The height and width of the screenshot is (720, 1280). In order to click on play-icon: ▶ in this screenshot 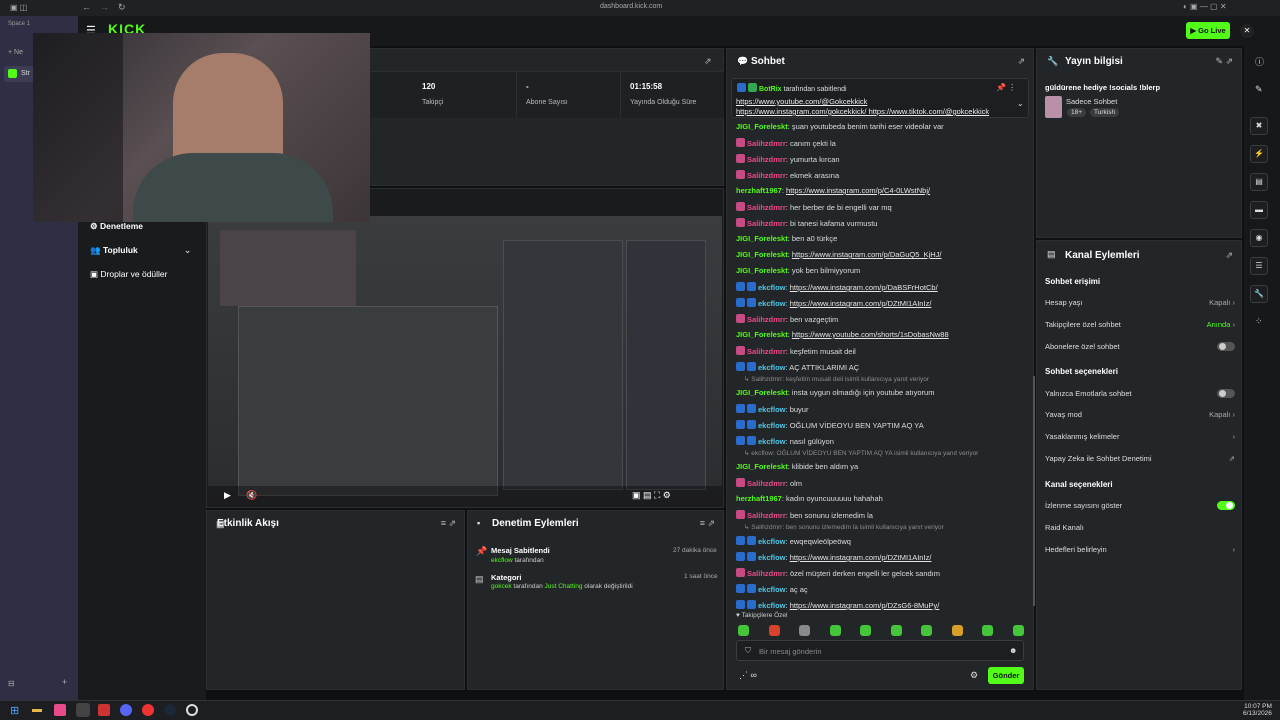, I will do `click(227, 495)`.